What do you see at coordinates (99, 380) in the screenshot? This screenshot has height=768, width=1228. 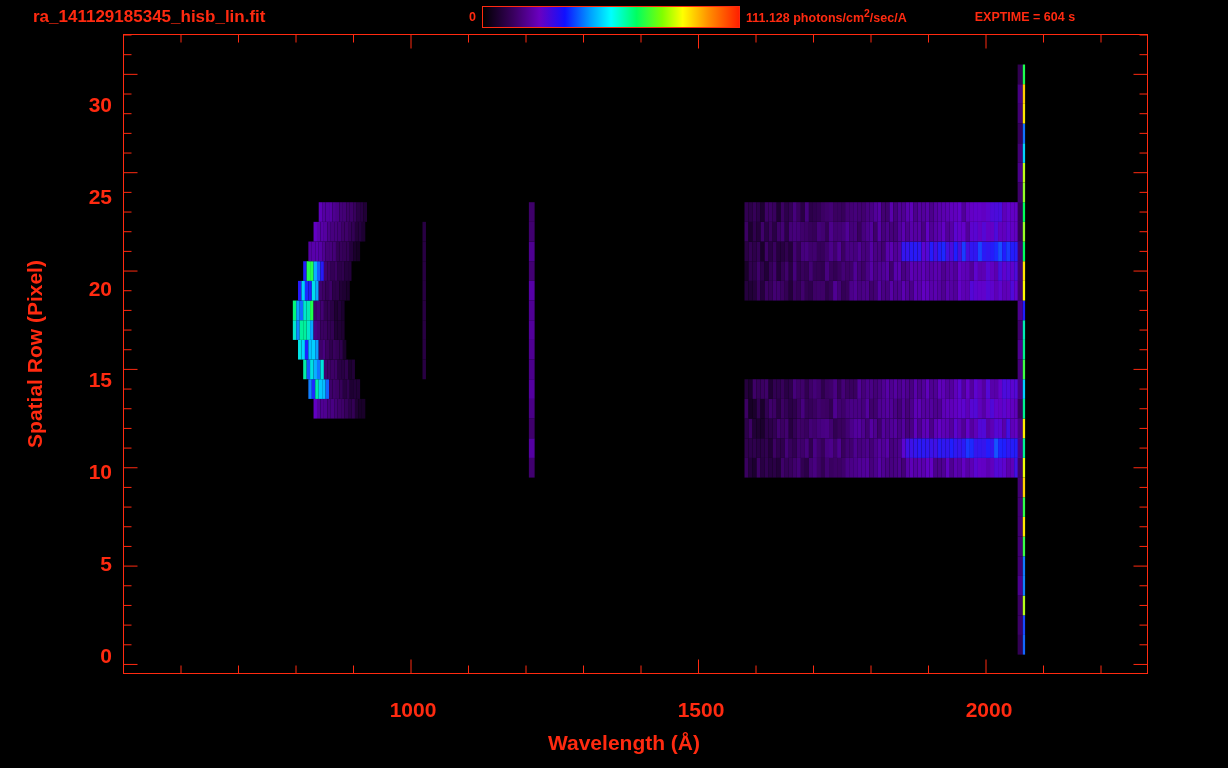 I see `y-tick-label: 15` at bounding box center [99, 380].